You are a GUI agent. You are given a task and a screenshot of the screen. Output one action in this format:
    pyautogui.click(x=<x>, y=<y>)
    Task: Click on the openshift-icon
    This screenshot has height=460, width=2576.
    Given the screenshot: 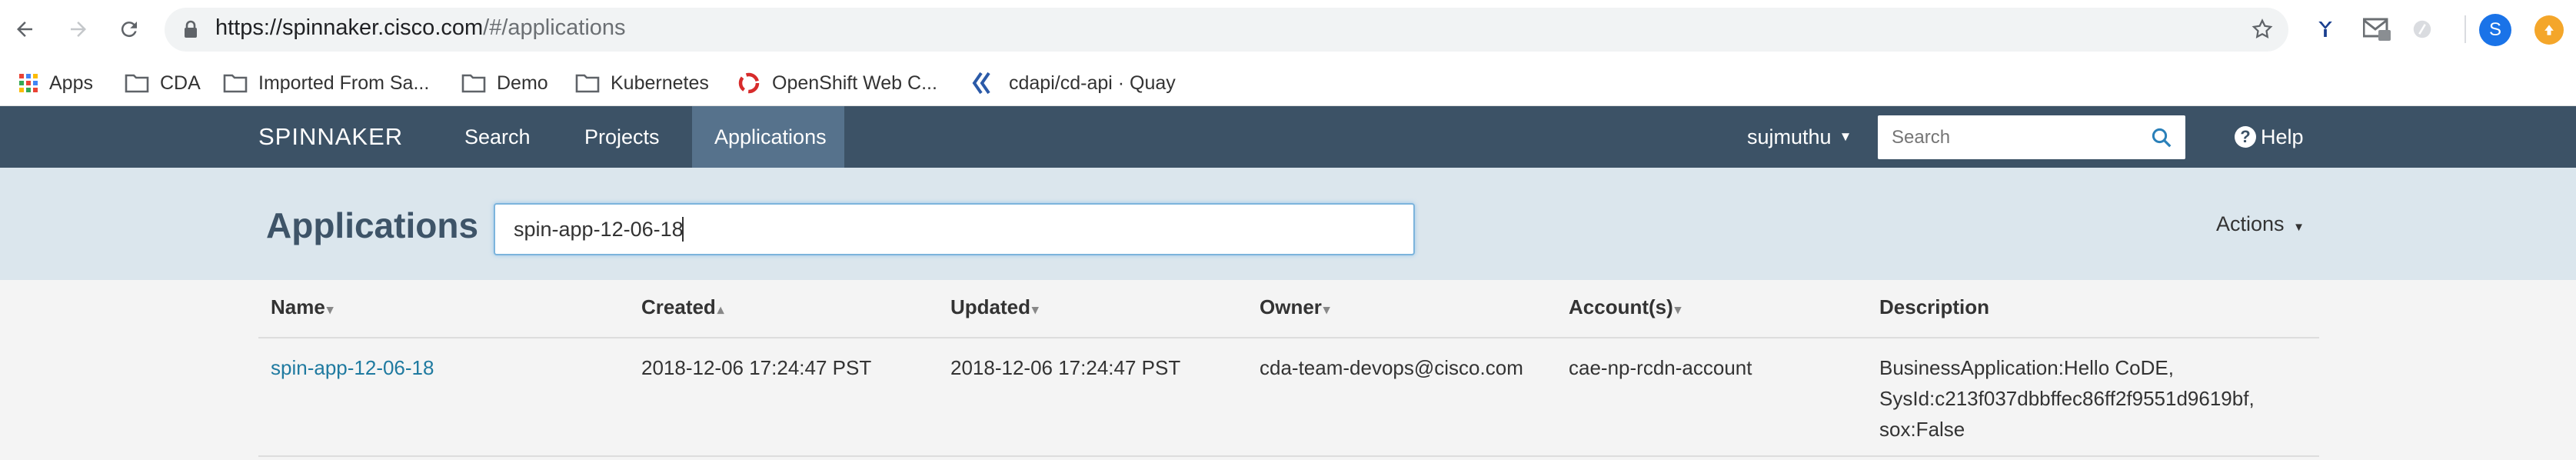 What is the action you would take?
    pyautogui.click(x=749, y=83)
    